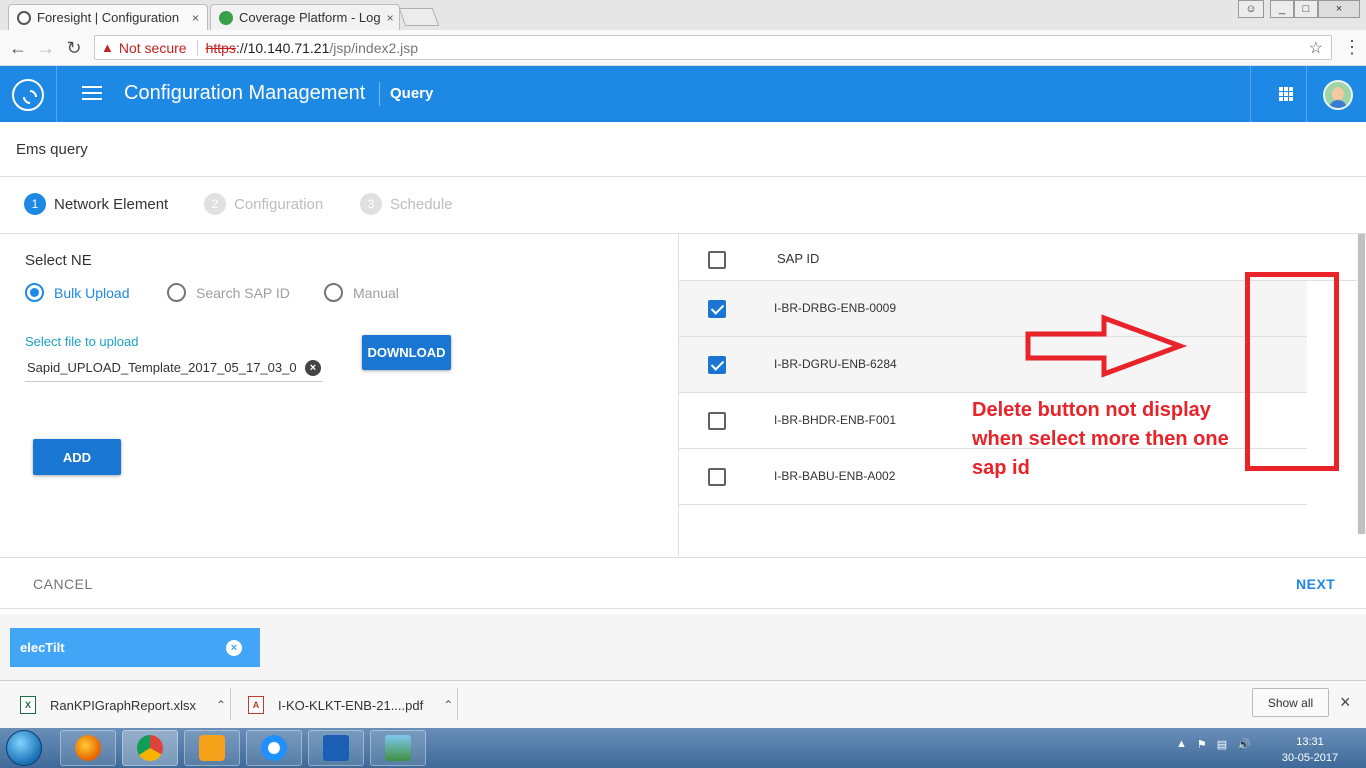 Image resolution: width=1366 pixels, height=768 pixels. I want to click on bookmark-star-icon: ☆, so click(1316, 48).